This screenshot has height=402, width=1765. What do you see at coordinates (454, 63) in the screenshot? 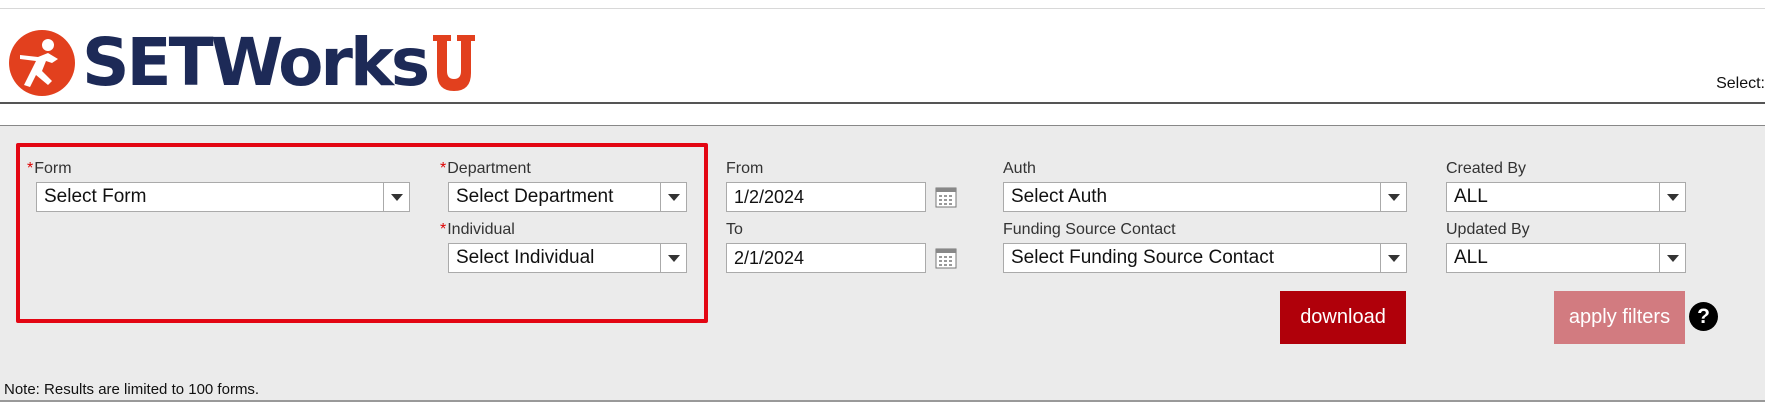
I see `brand-u-mark` at bounding box center [454, 63].